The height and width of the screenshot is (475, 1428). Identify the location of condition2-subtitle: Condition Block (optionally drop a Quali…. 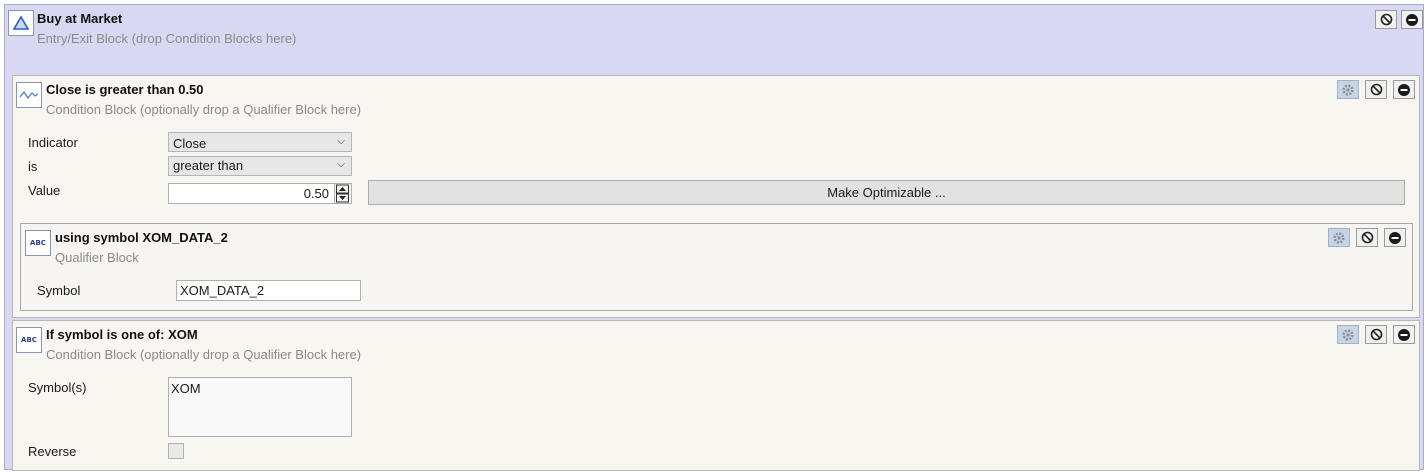
(204, 354).